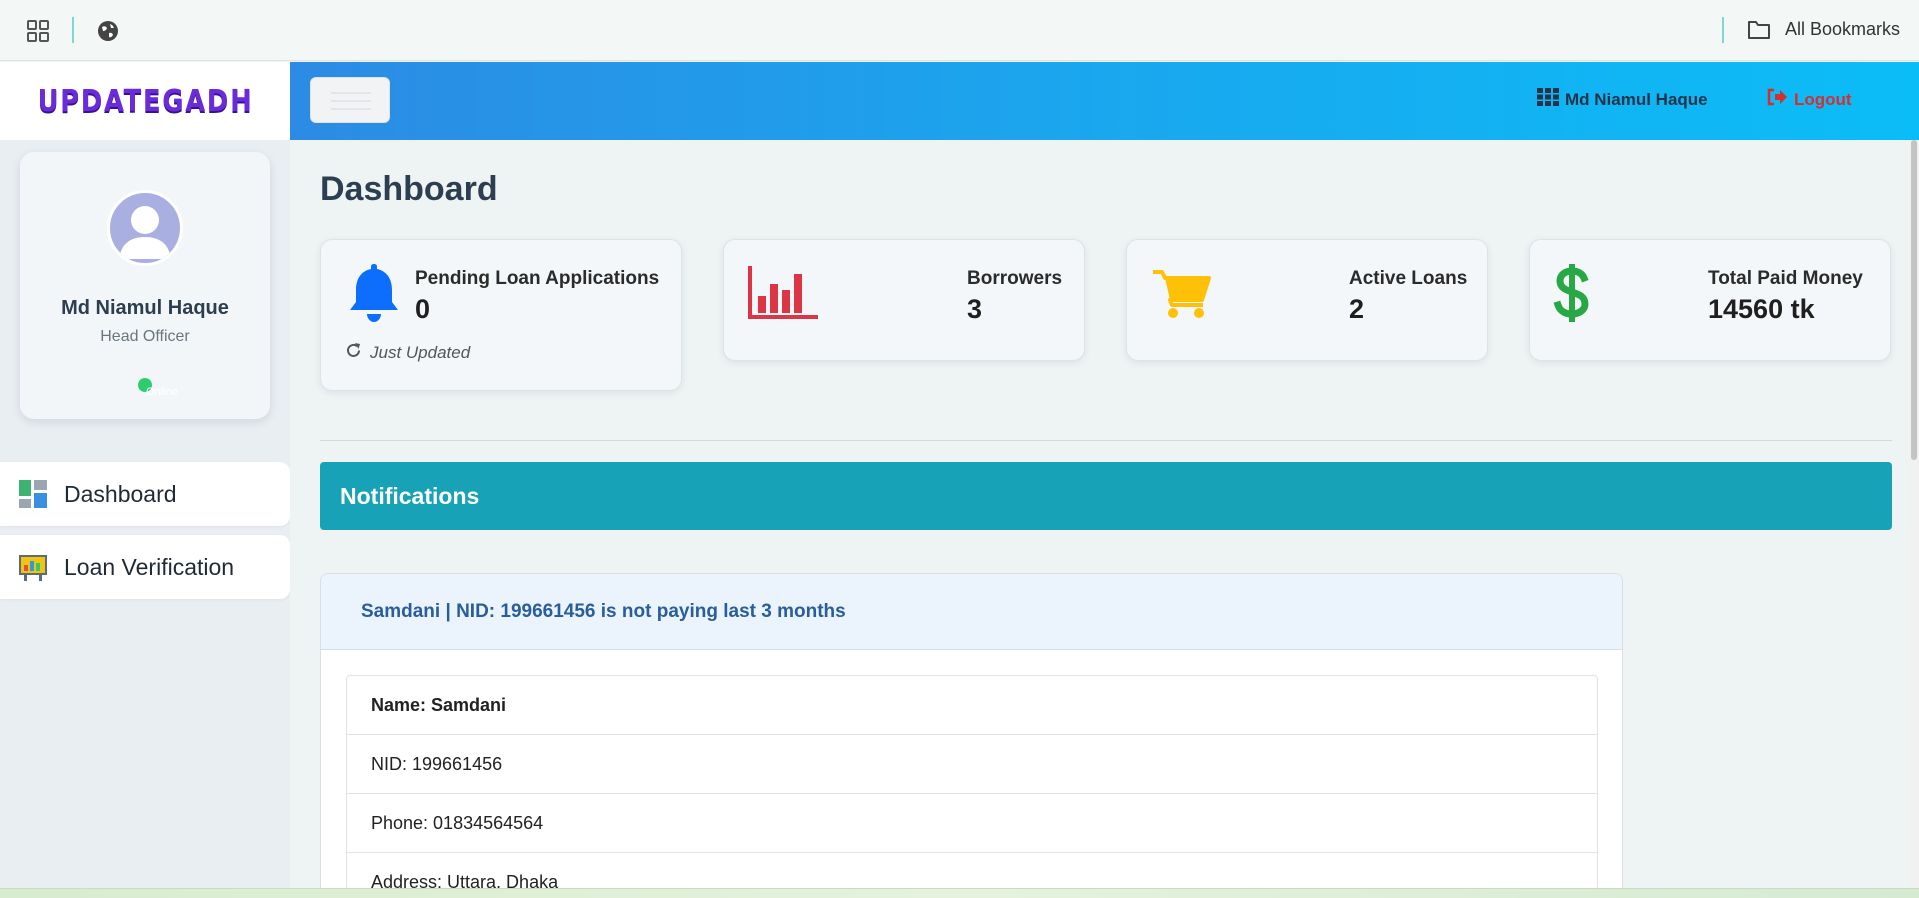 The image size is (1919, 898). What do you see at coordinates (904, 300) in the screenshot?
I see `stat-card-borrowers: Borrowers 3` at bounding box center [904, 300].